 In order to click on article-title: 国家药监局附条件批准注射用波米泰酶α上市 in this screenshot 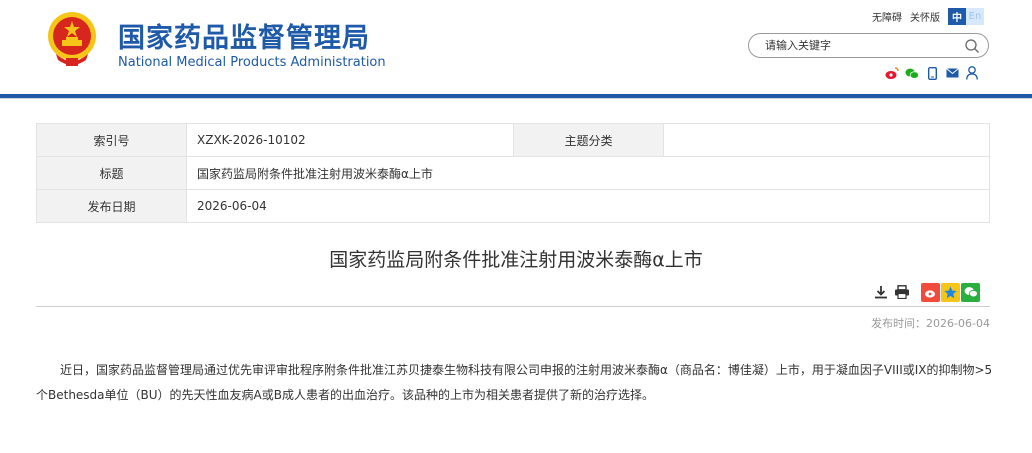, I will do `click(516, 260)`.